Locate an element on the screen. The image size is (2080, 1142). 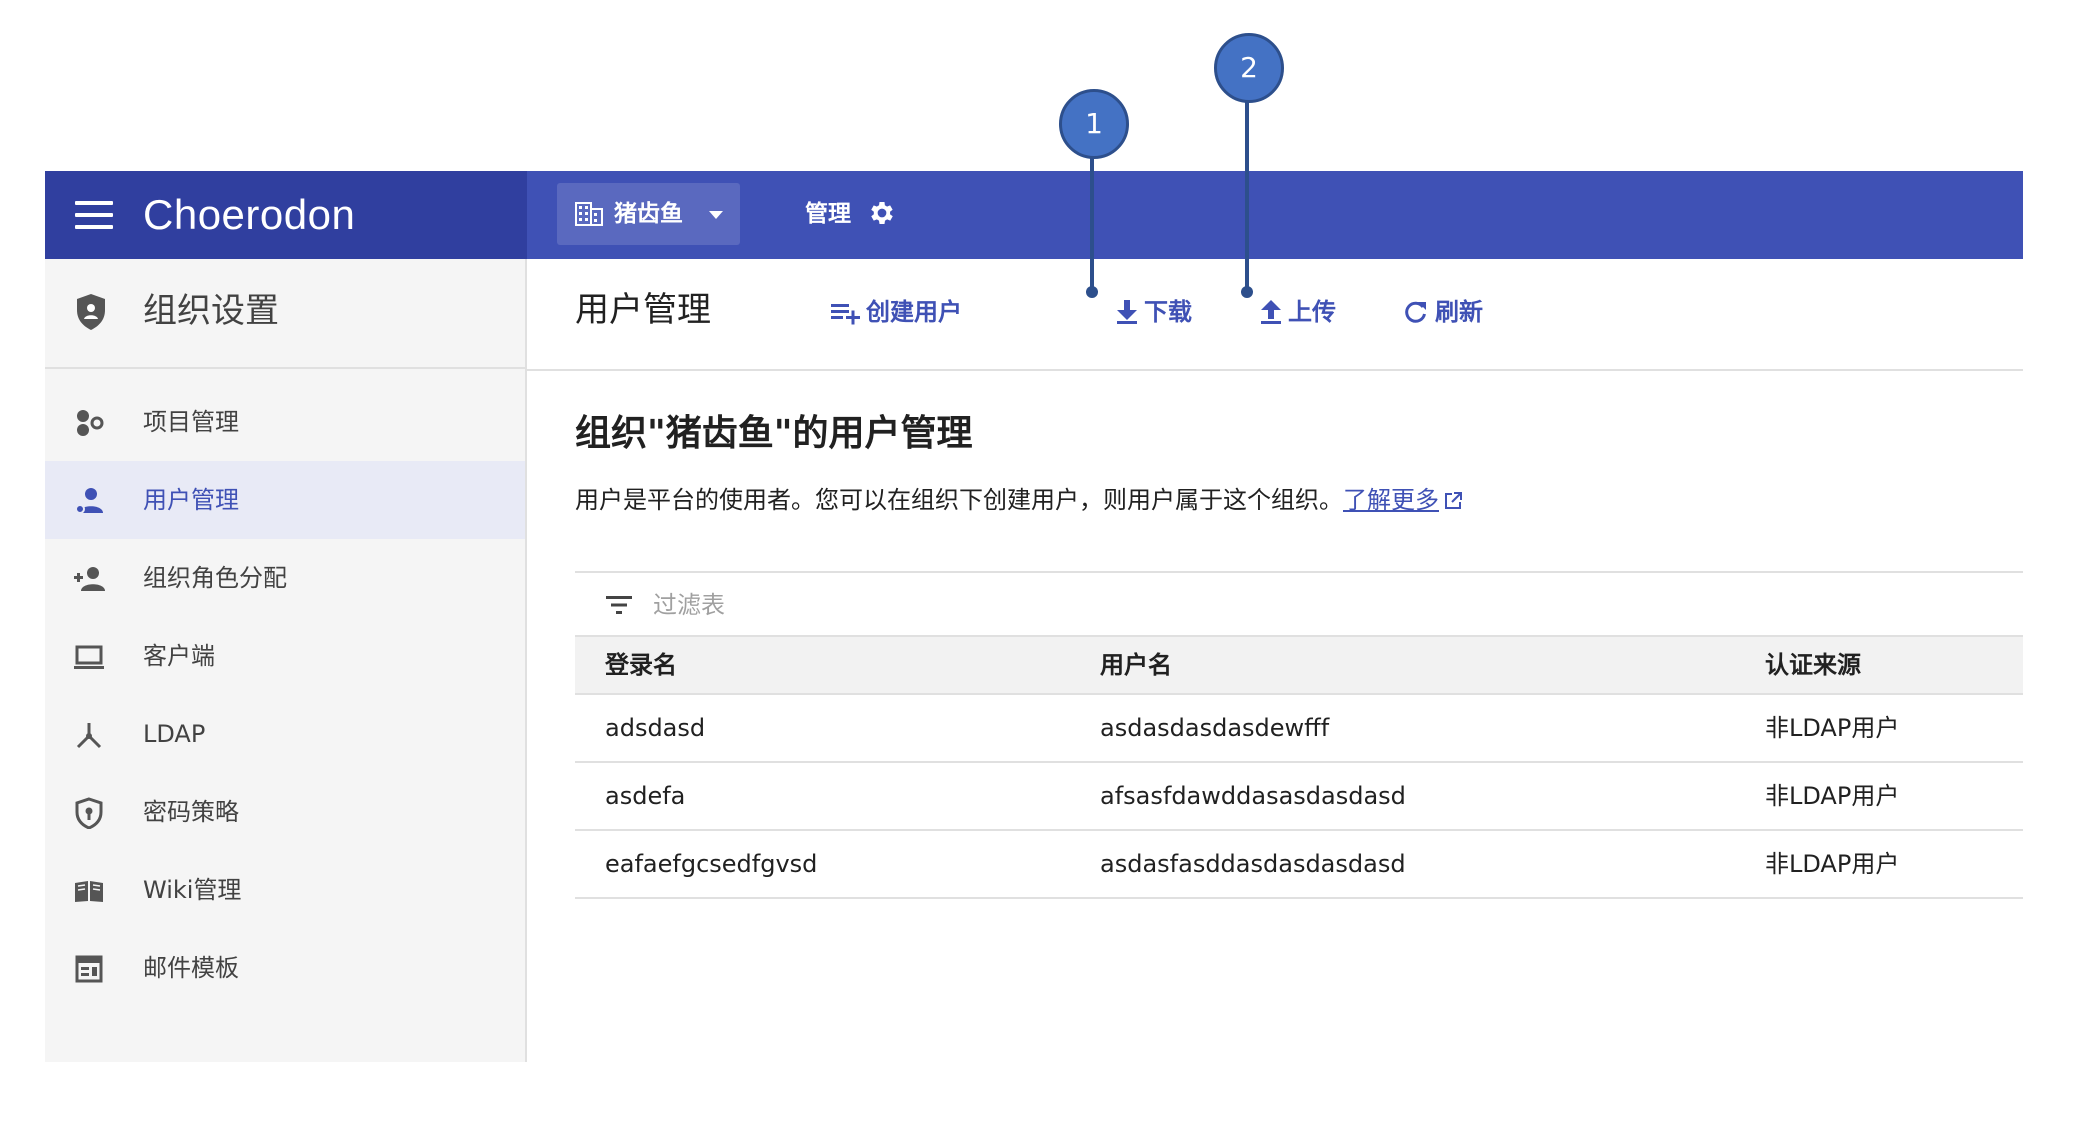
shield-icon is located at coordinates (91, 312).